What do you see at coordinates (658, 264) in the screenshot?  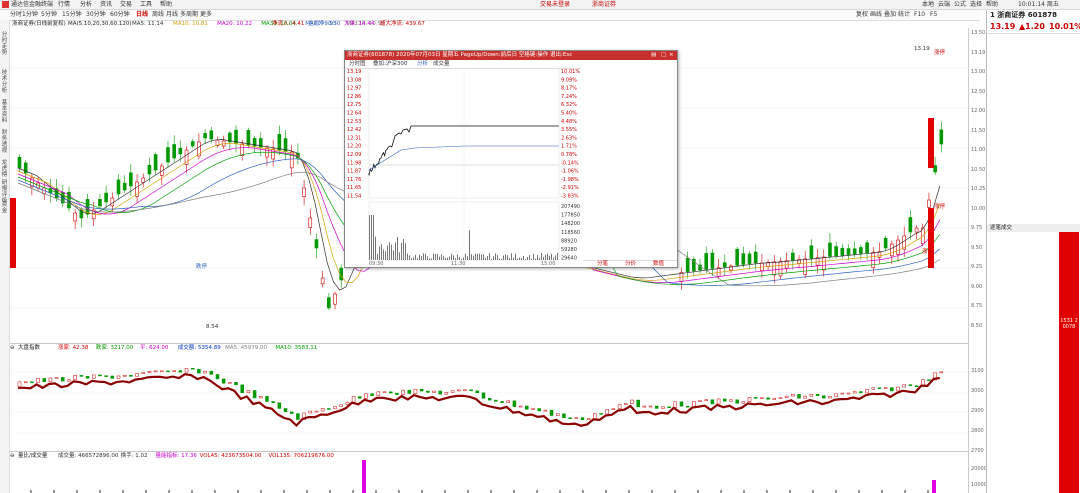 I see `popup-foot-value: 数值` at bounding box center [658, 264].